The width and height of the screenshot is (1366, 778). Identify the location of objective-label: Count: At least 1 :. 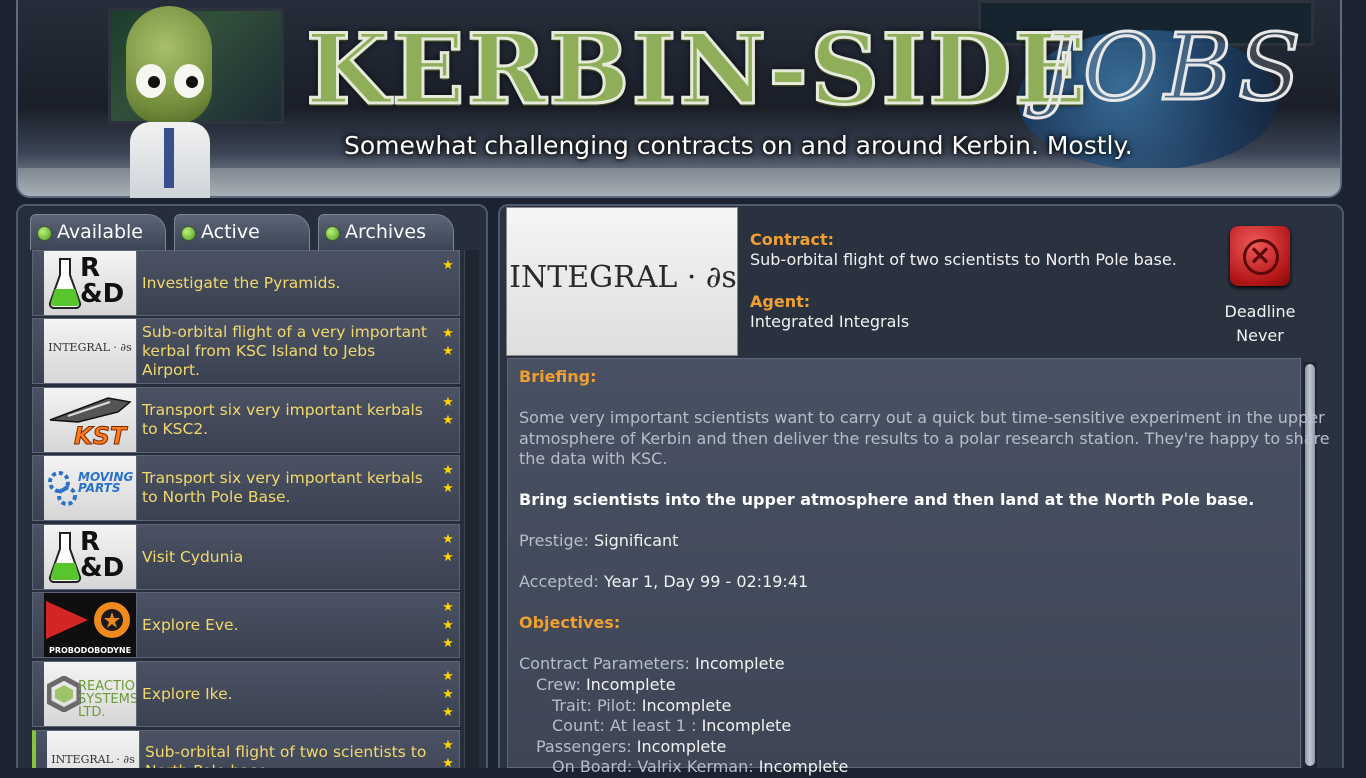
(624, 725).